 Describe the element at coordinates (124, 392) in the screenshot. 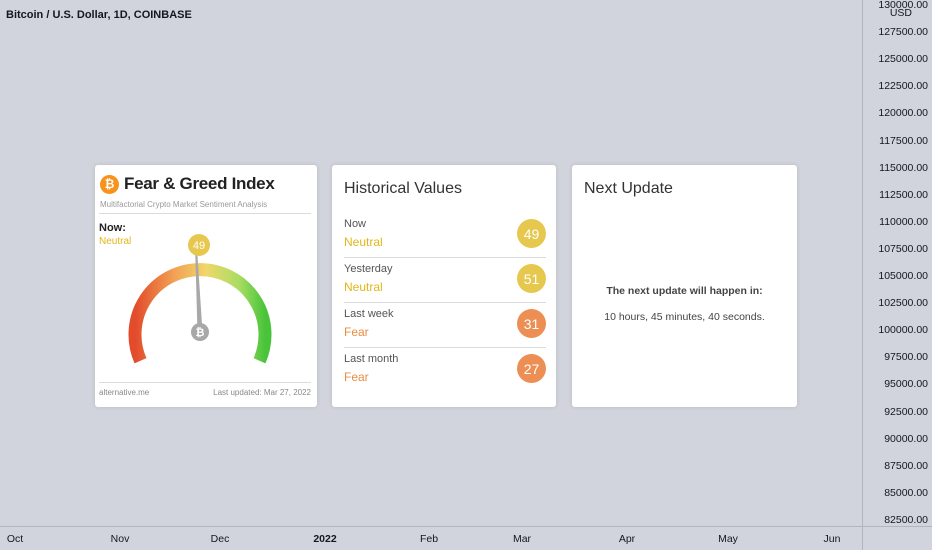

I see `source-link: alternative.me` at that location.